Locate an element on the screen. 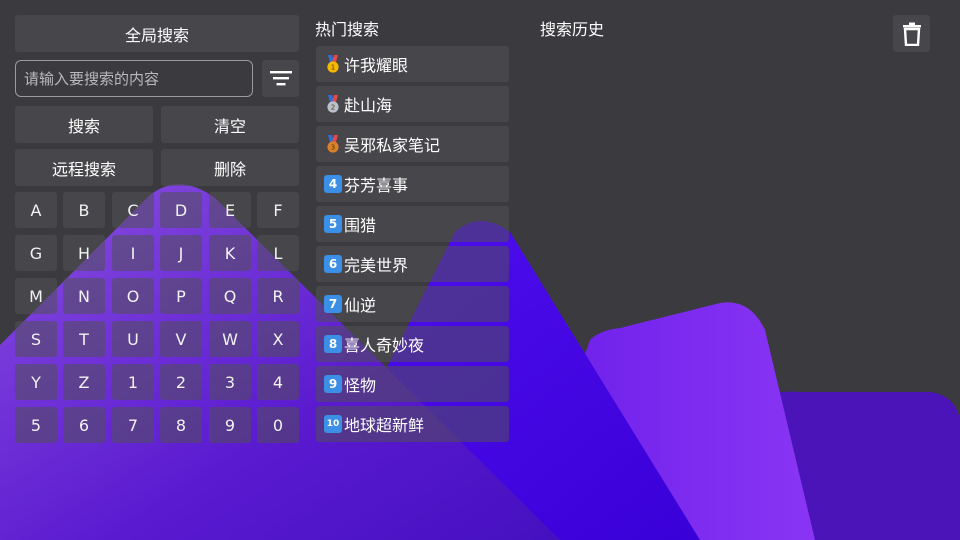 Image resolution: width=960 pixels, height=540 pixels. svg-text: 1 is located at coordinates (333, 68).